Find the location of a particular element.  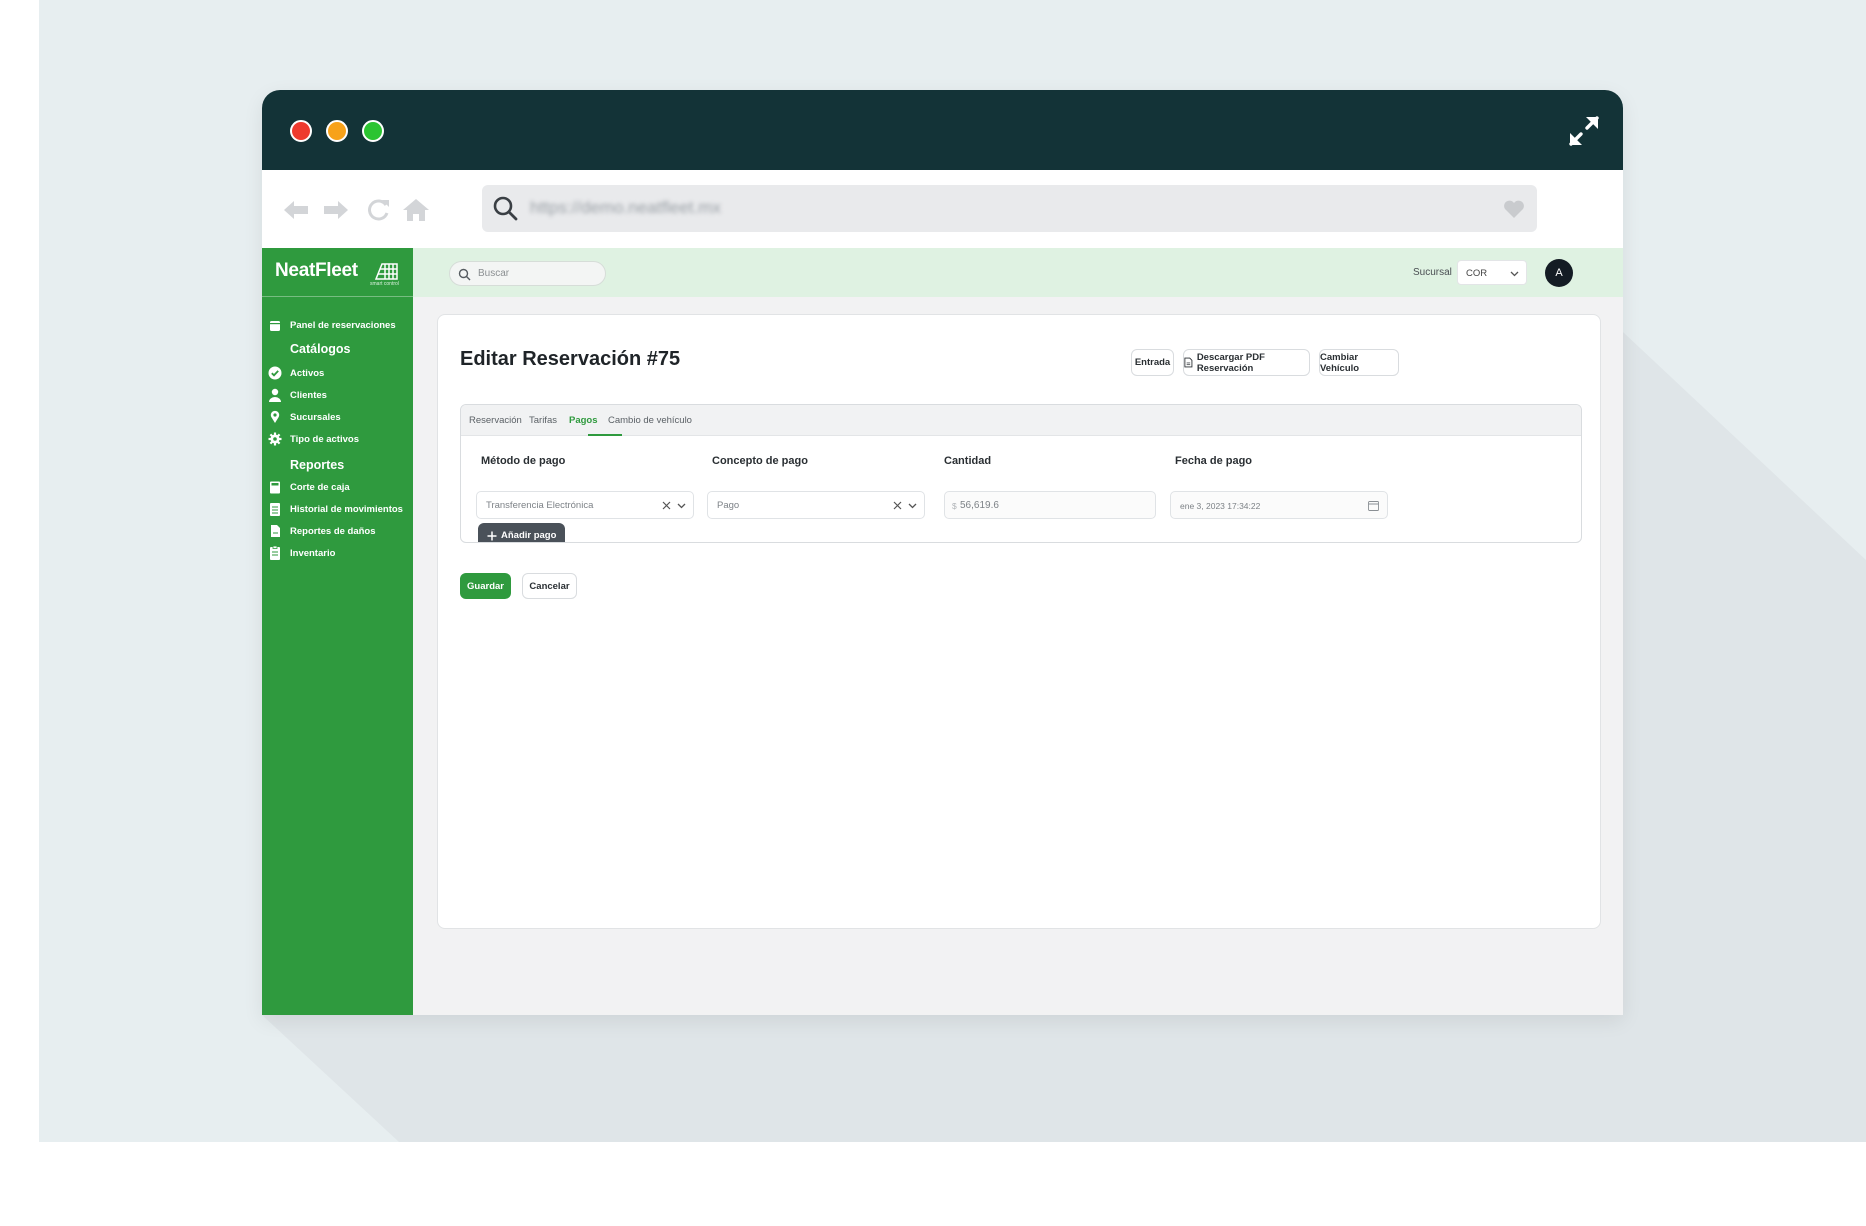

sidebar-item-damage-reports: Reportes de daños is located at coordinates (322, 531).